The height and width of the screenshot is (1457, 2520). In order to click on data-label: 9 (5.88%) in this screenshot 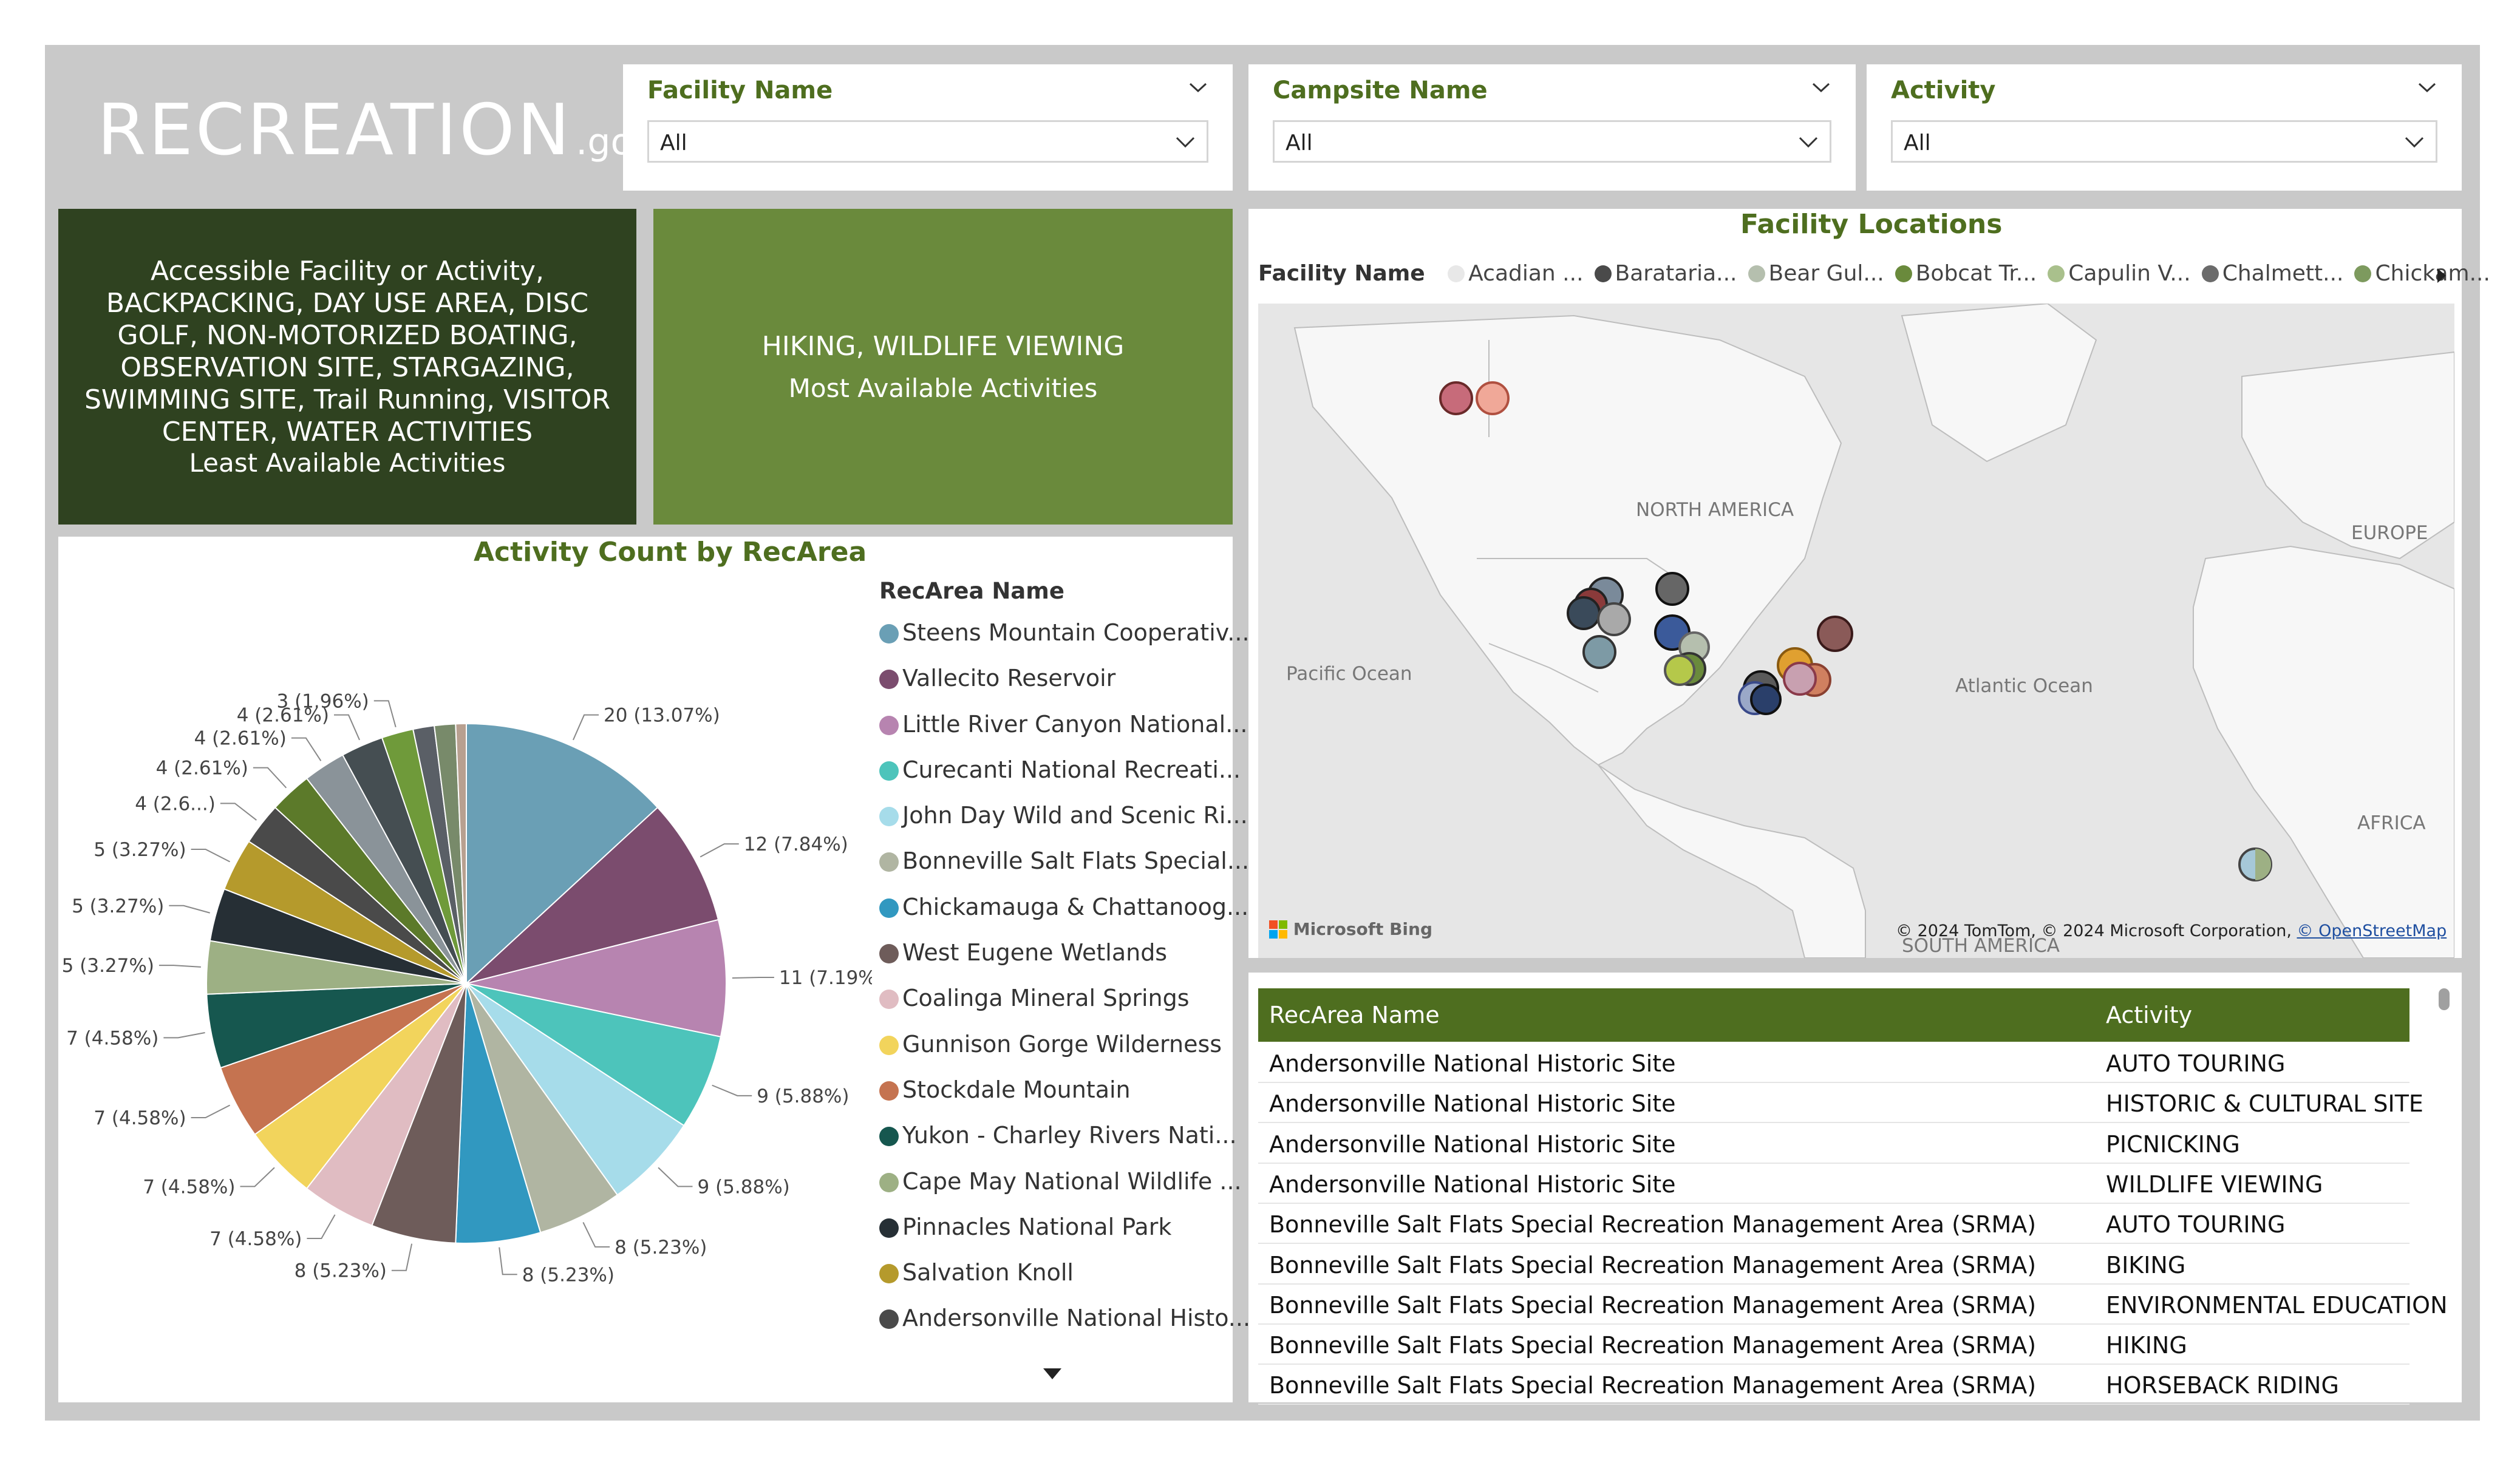, I will do `click(744, 1187)`.